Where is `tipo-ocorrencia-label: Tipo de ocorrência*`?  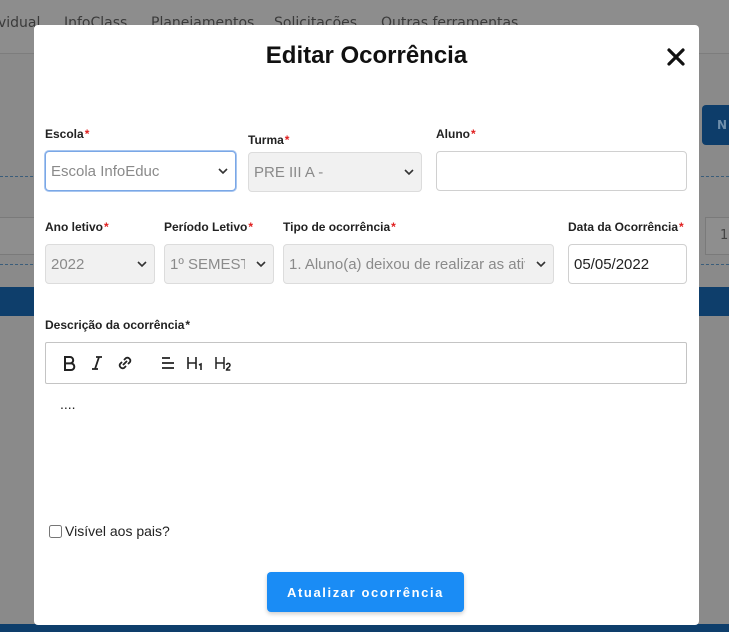 tipo-ocorrencia-label: Tipo de ocorrência* is located at coordinates (339, 227).